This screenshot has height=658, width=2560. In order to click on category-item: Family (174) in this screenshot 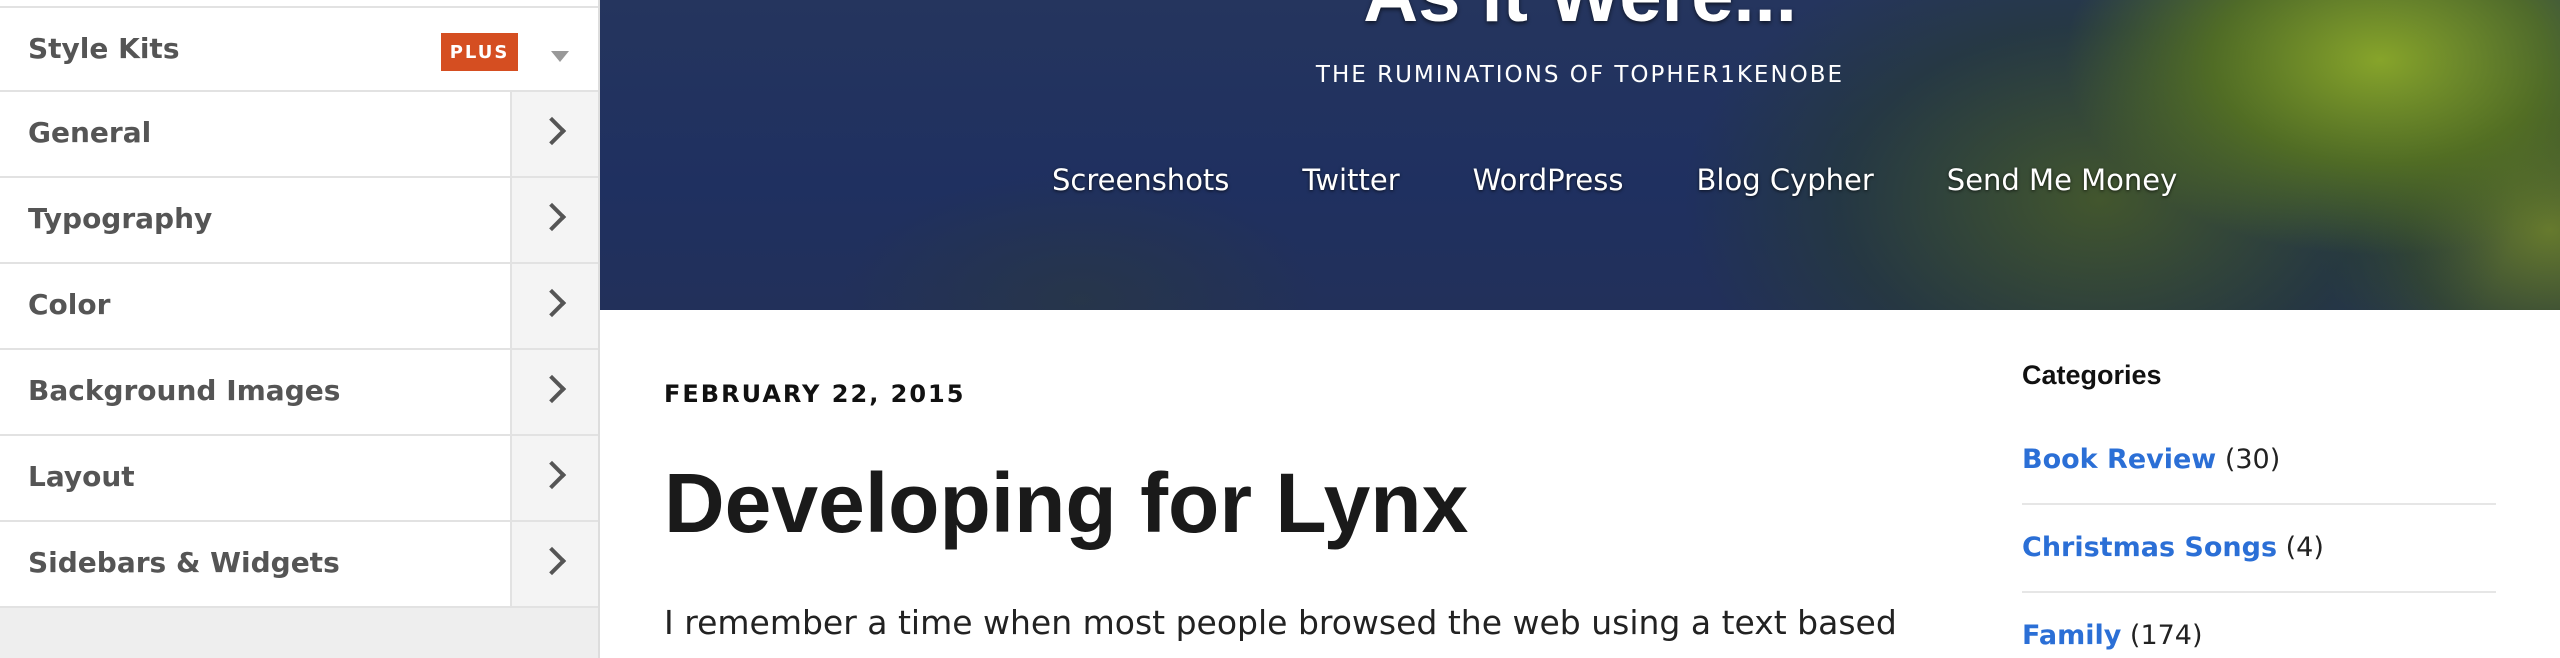, I will do `click(2259, 635)`.